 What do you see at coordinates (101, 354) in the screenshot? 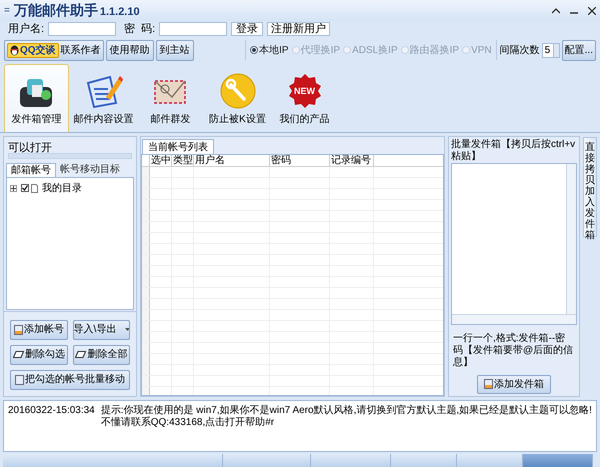
I see `panel-button: 删除全部` at bounding box center [101, 354].